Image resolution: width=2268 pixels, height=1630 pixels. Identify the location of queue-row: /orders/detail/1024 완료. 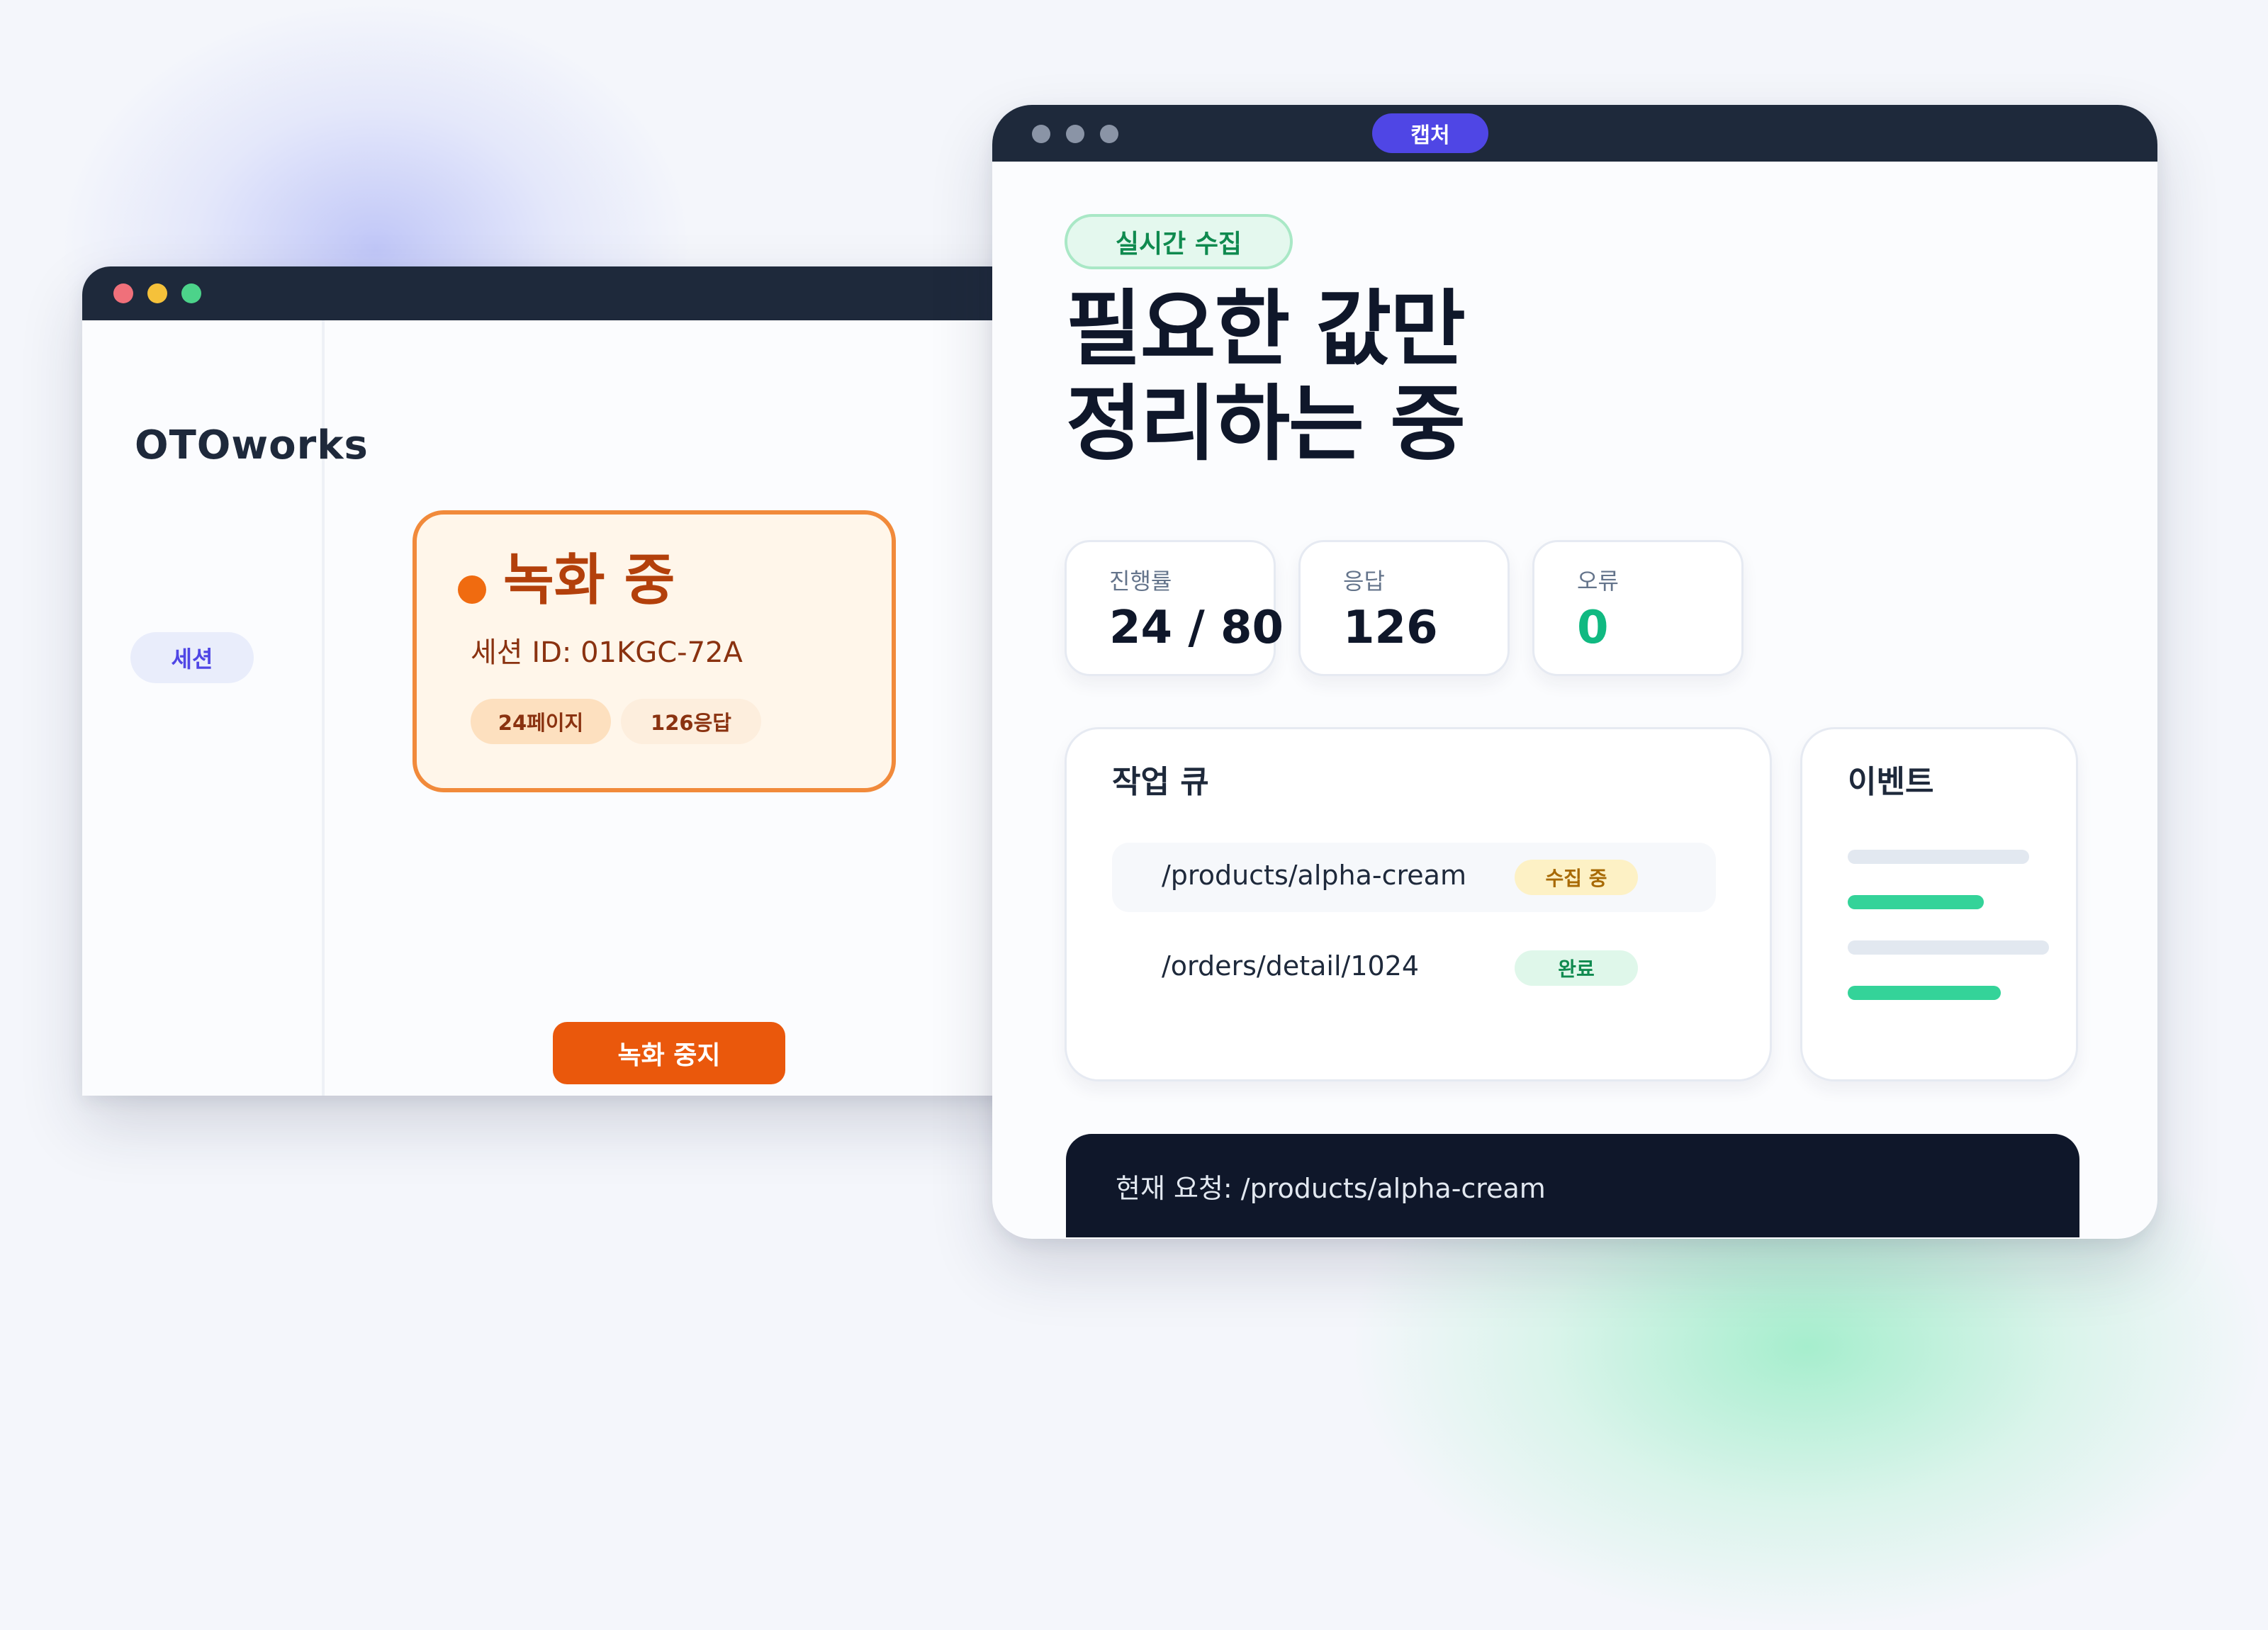
(1414, 968).